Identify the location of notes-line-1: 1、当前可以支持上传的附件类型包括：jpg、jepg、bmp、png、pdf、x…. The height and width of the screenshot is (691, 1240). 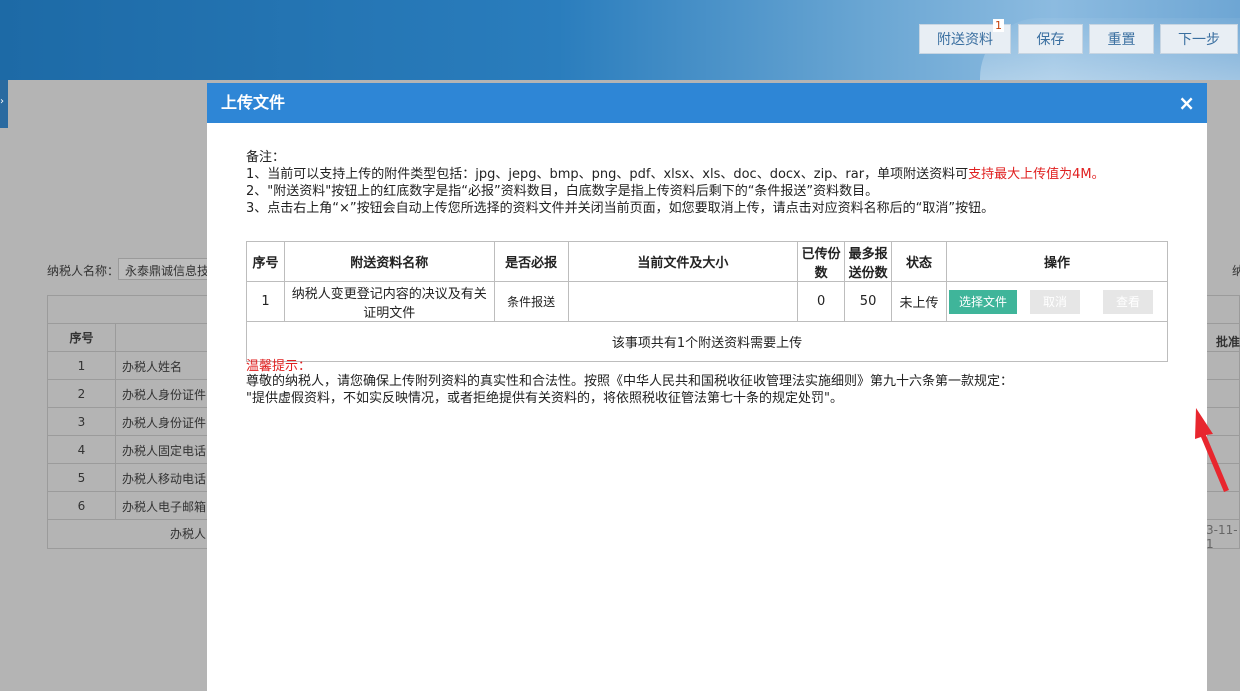
(675, 174).